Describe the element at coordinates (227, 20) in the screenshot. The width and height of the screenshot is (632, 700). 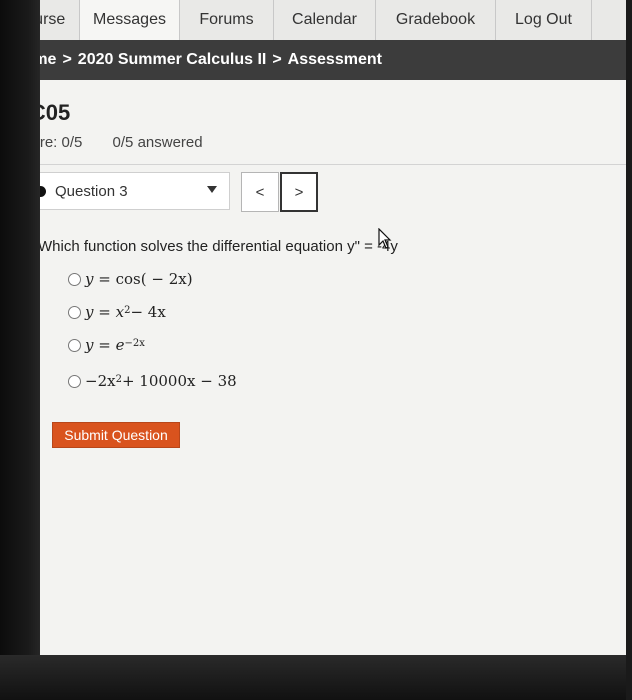
I see `nav-forums: Forums` at that location.